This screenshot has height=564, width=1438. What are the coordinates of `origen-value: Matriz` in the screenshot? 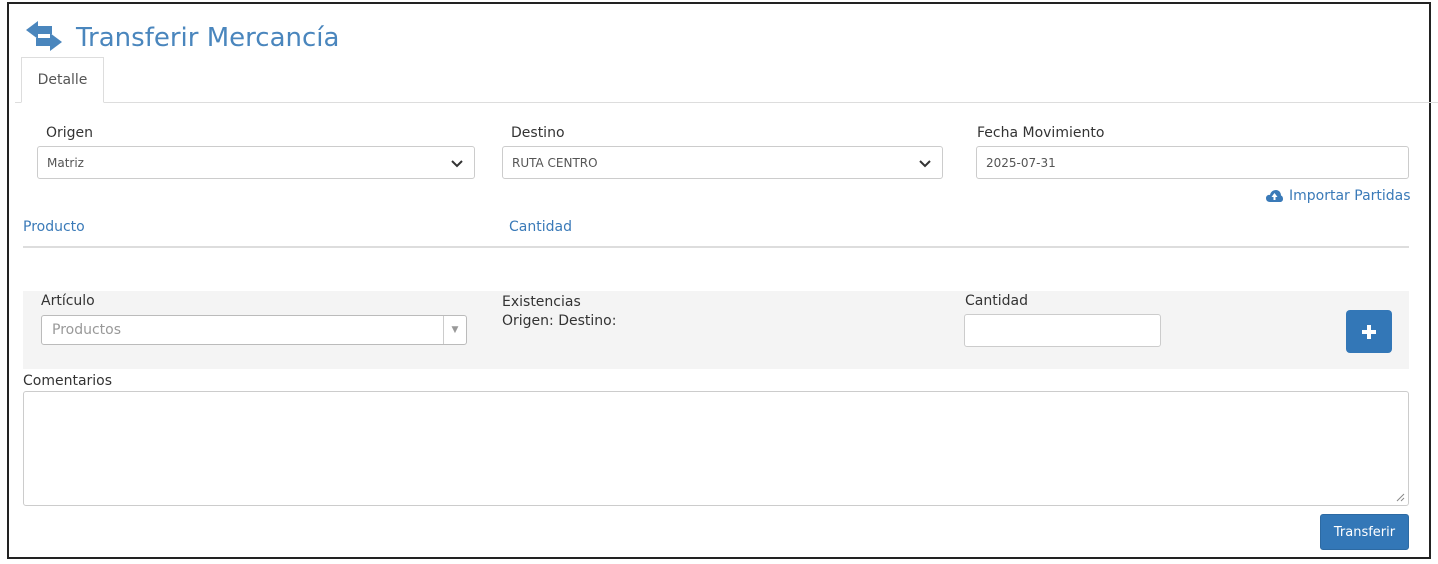 It's located at (65, 162).